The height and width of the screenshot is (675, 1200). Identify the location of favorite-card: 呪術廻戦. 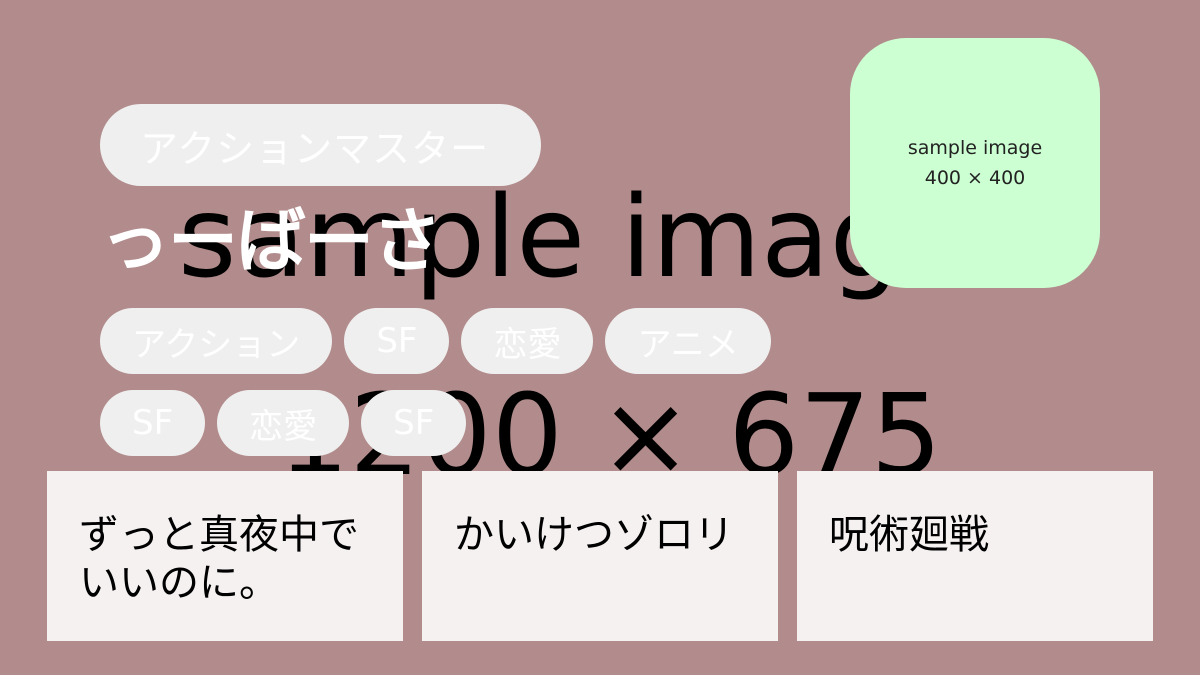
(975, 556).